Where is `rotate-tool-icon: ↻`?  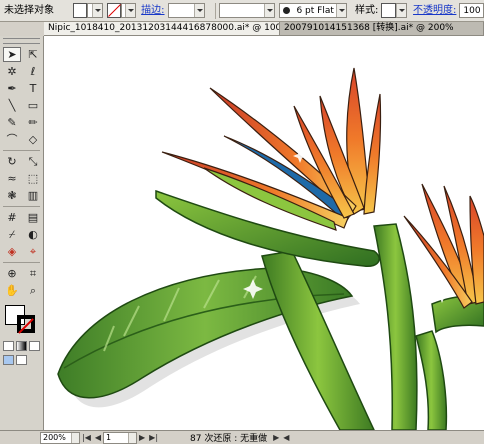 rotate-tool-icon: ↻ is located at coordinates (12, 161).